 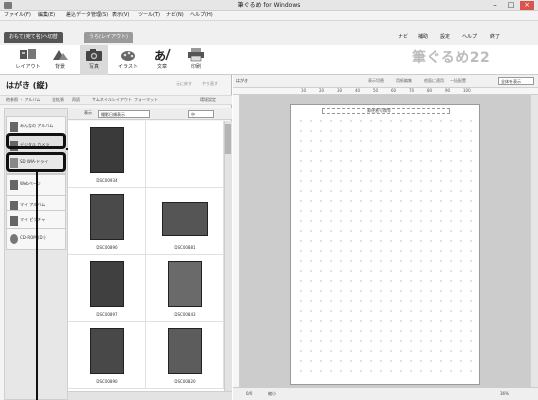 What do you see at coordinates (149, 15) in the screenshot?
I see `menu-tools: ツール(T)` at bounding box center [149, 15].